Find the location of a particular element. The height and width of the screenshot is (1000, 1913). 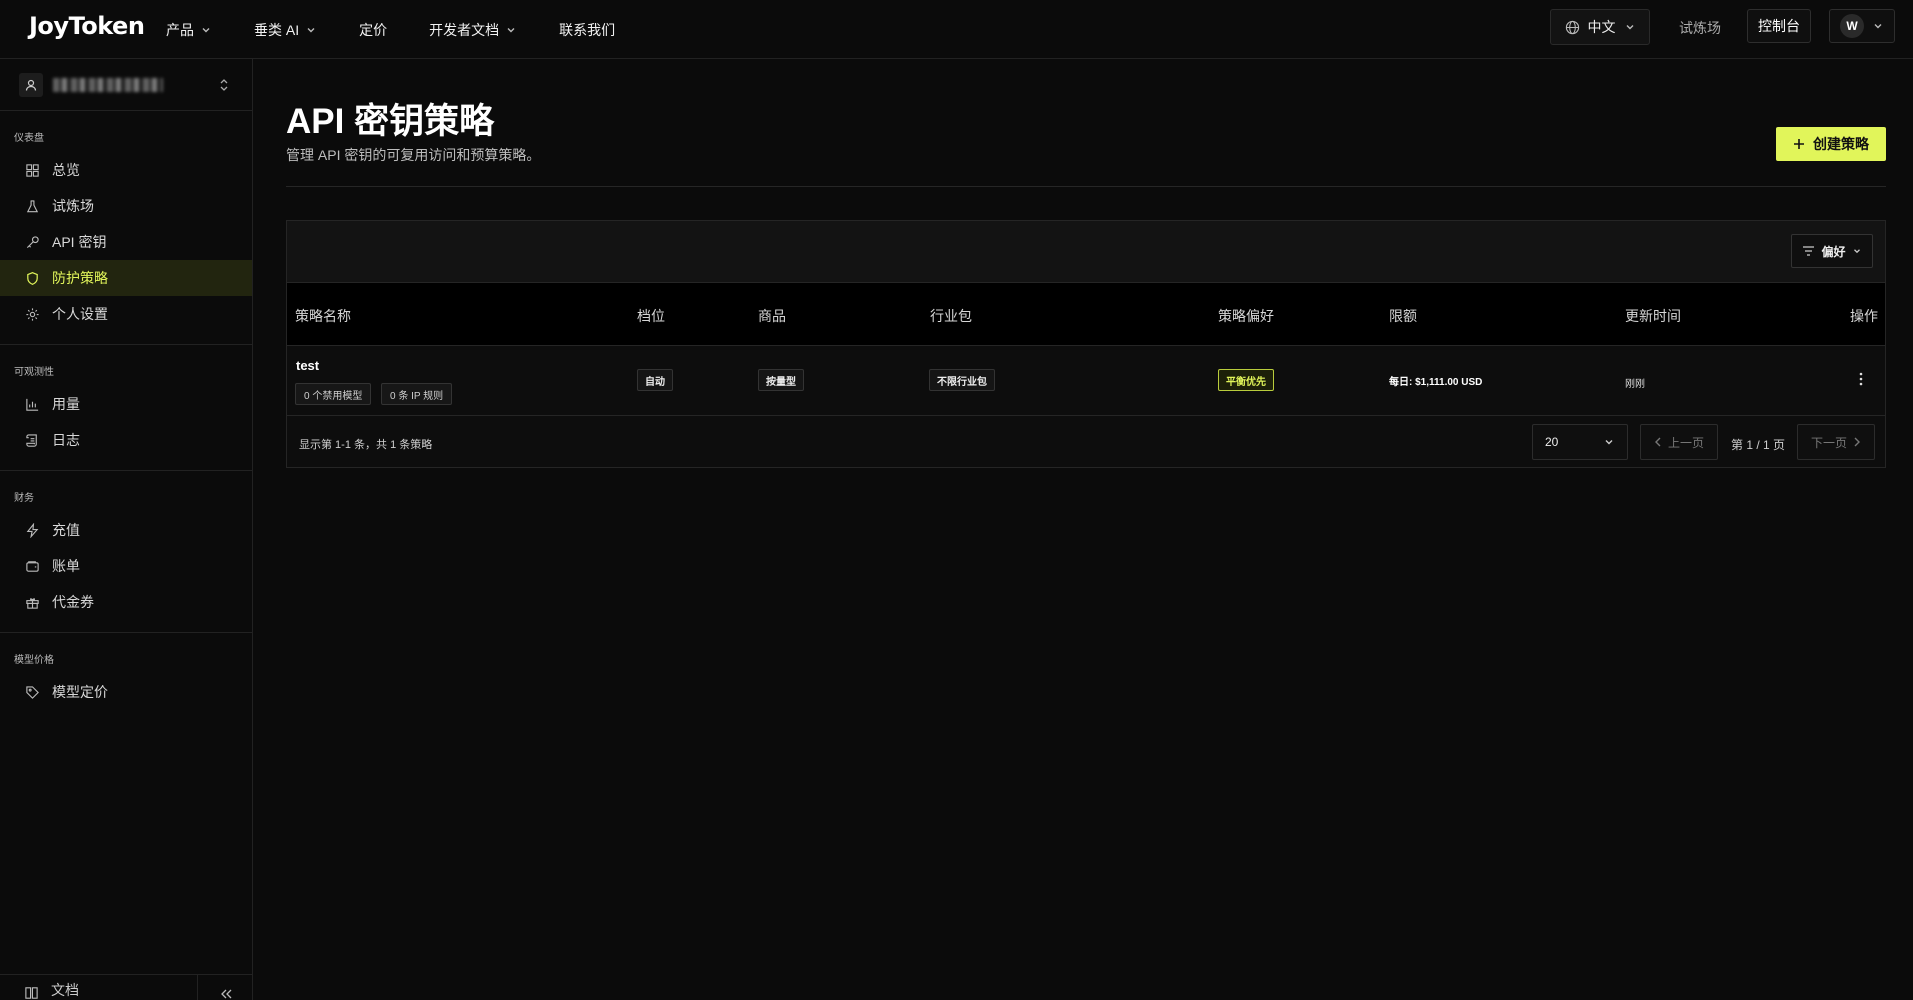

column-header: 档位 is located at coordinates (651, 316).